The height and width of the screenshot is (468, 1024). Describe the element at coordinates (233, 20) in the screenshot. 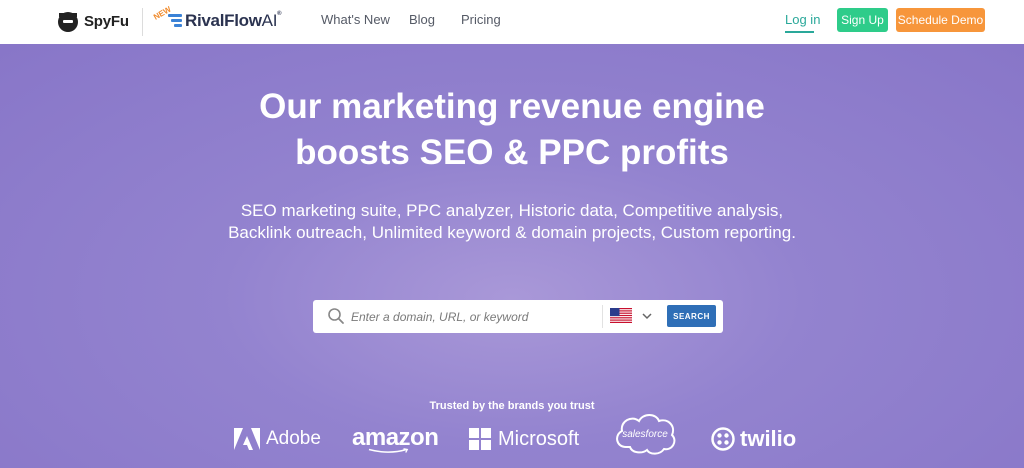

I see `rivalflow-wordmark: RivalFlowAI®` at that location.